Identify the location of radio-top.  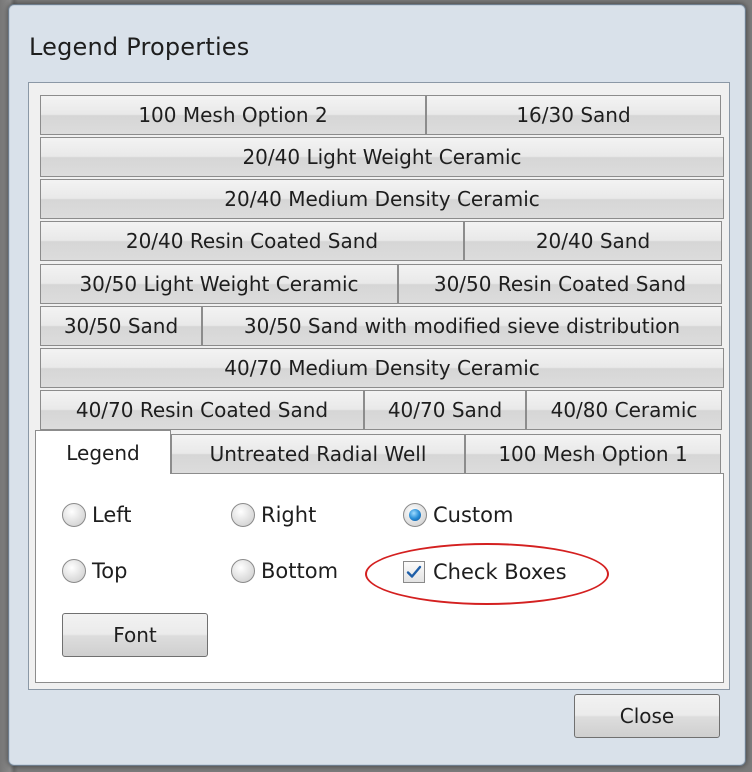
(74, 571).